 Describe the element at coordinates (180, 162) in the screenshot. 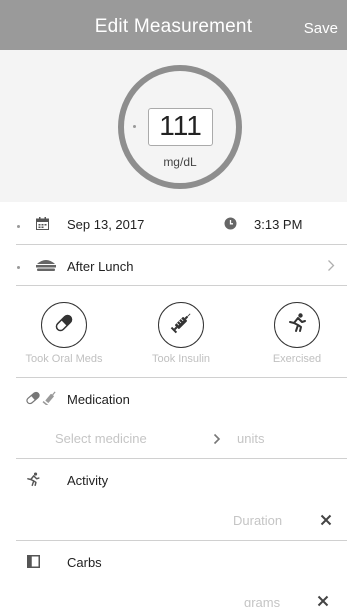

I see `glucose-unit: mg/dL` at that location.